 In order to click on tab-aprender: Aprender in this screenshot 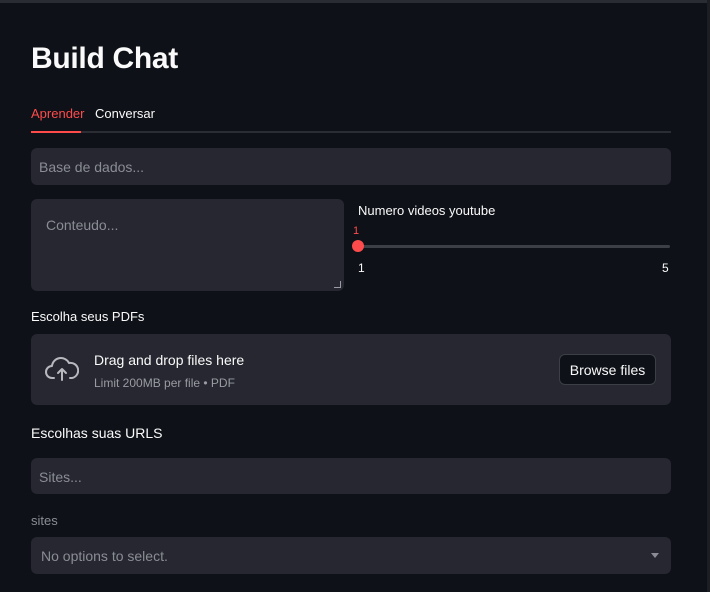, I will do `click(57, 113)`.